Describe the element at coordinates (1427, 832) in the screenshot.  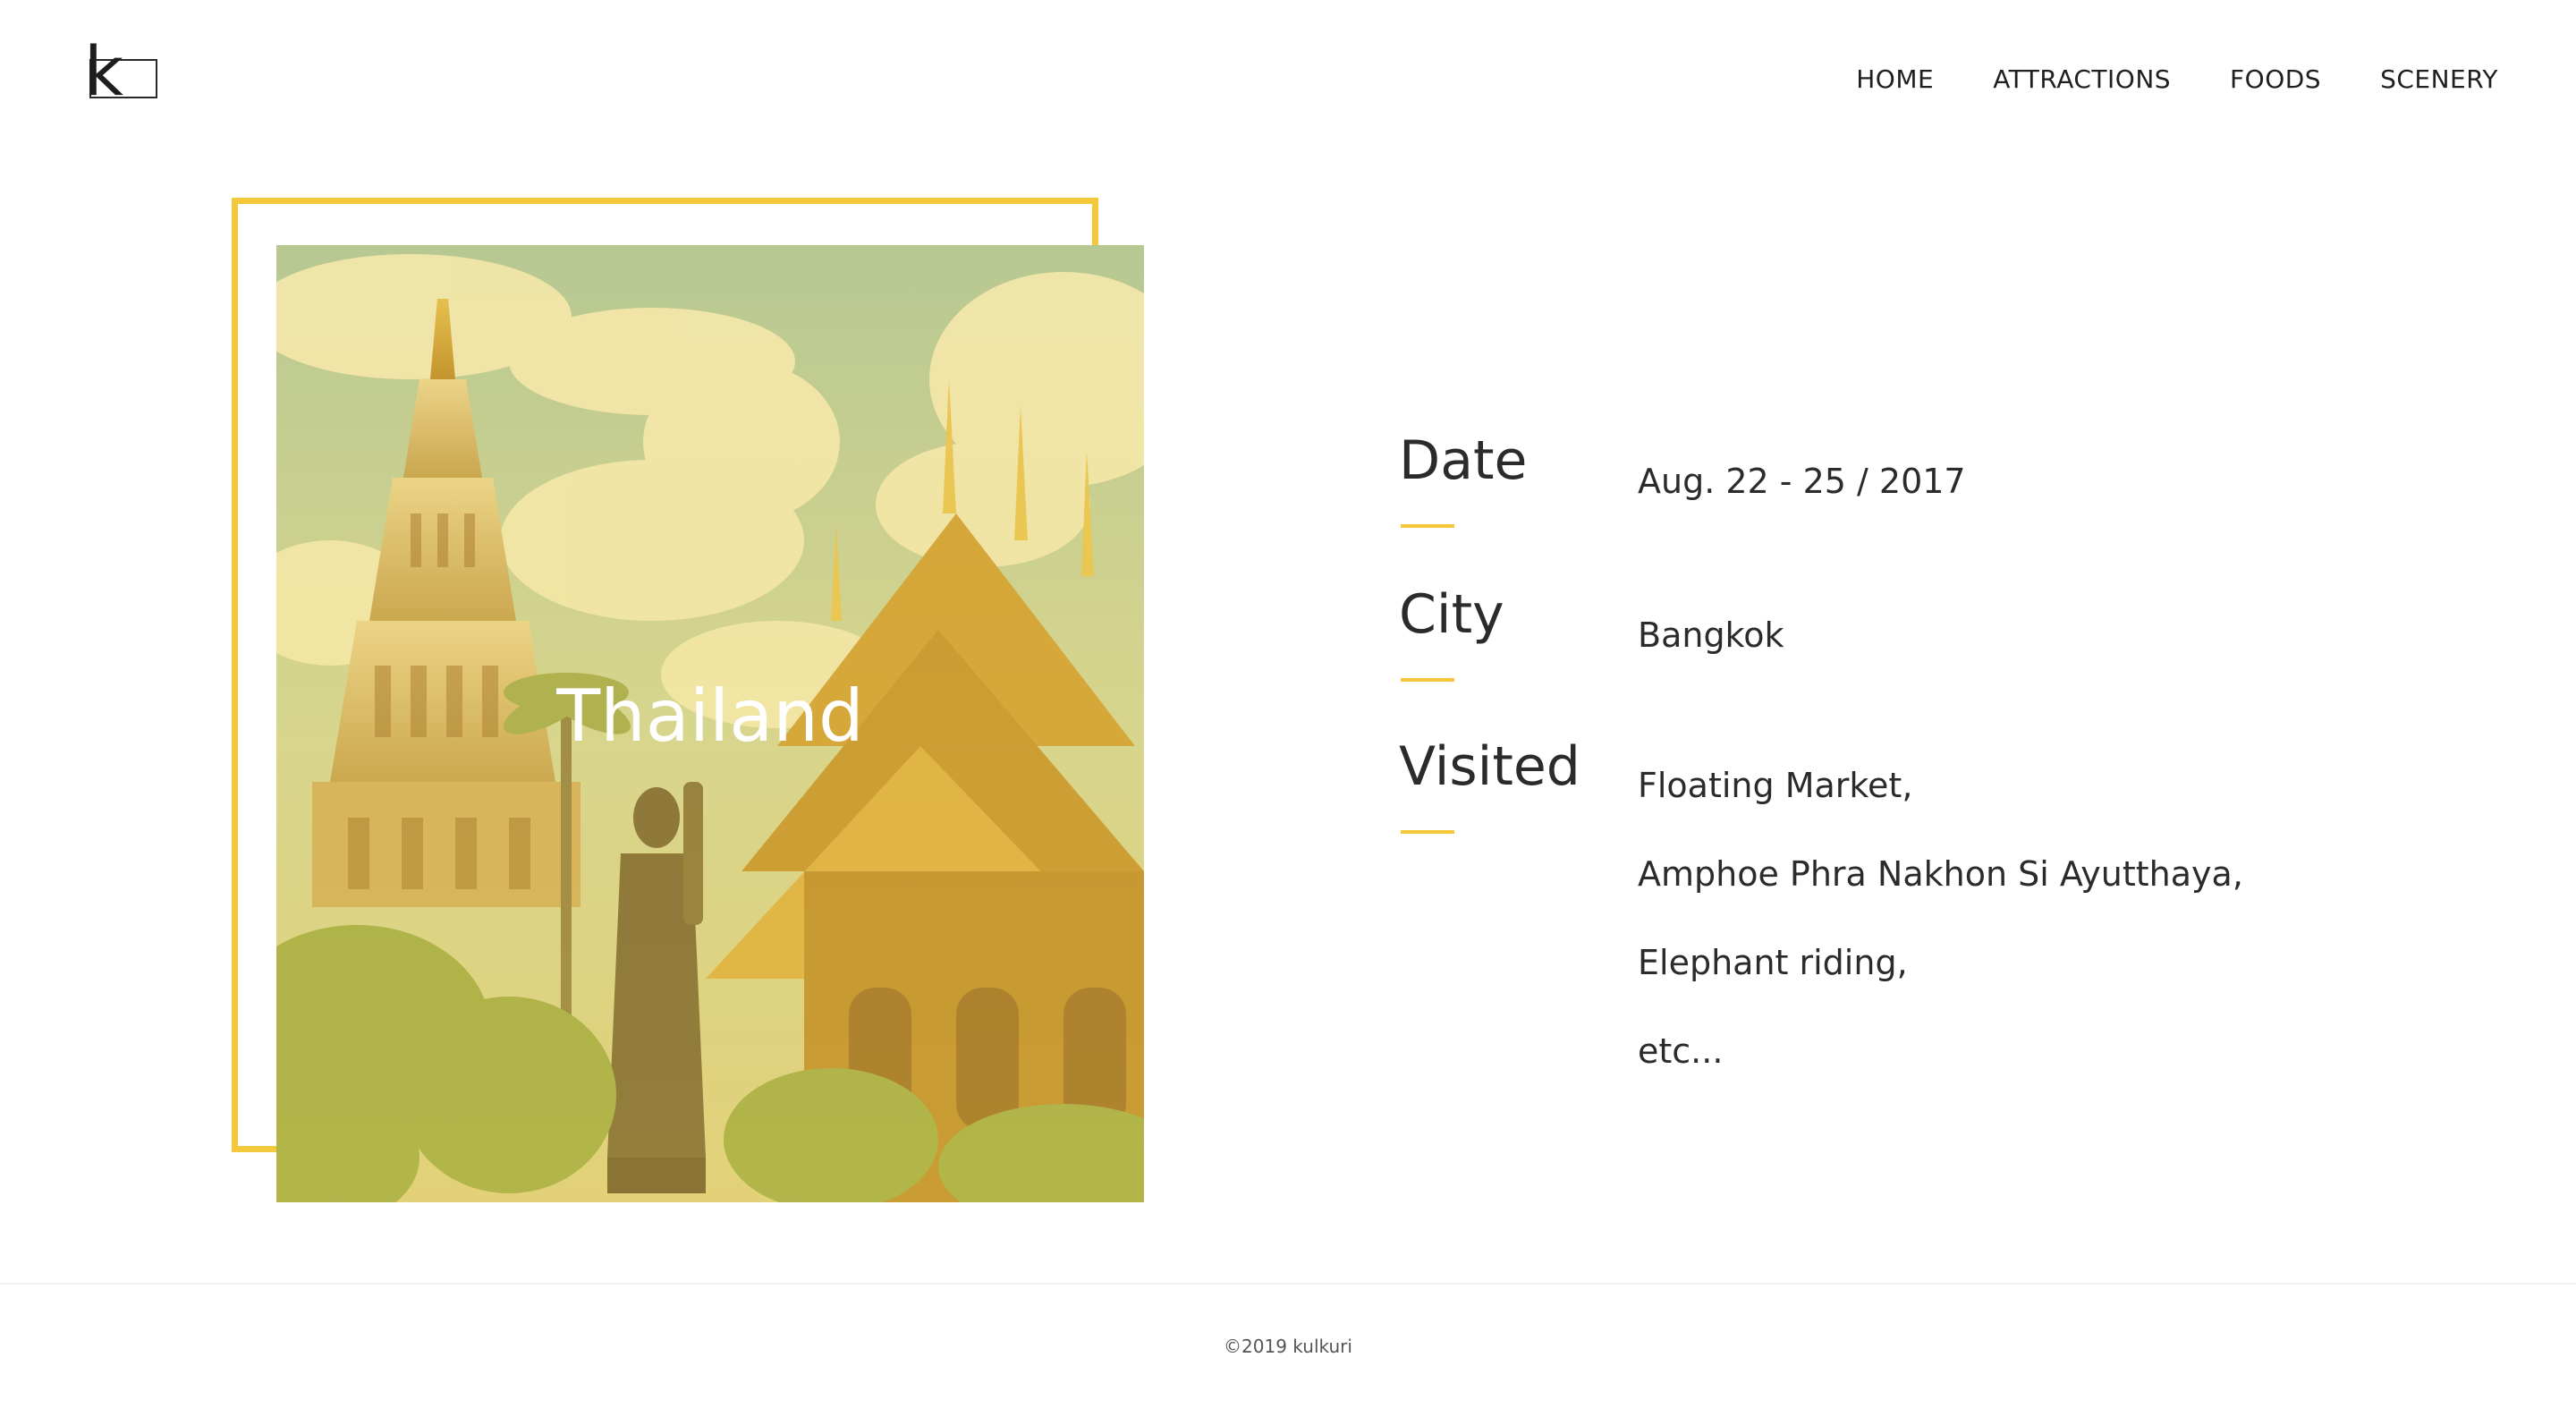
I see `visited-underline` at that location.